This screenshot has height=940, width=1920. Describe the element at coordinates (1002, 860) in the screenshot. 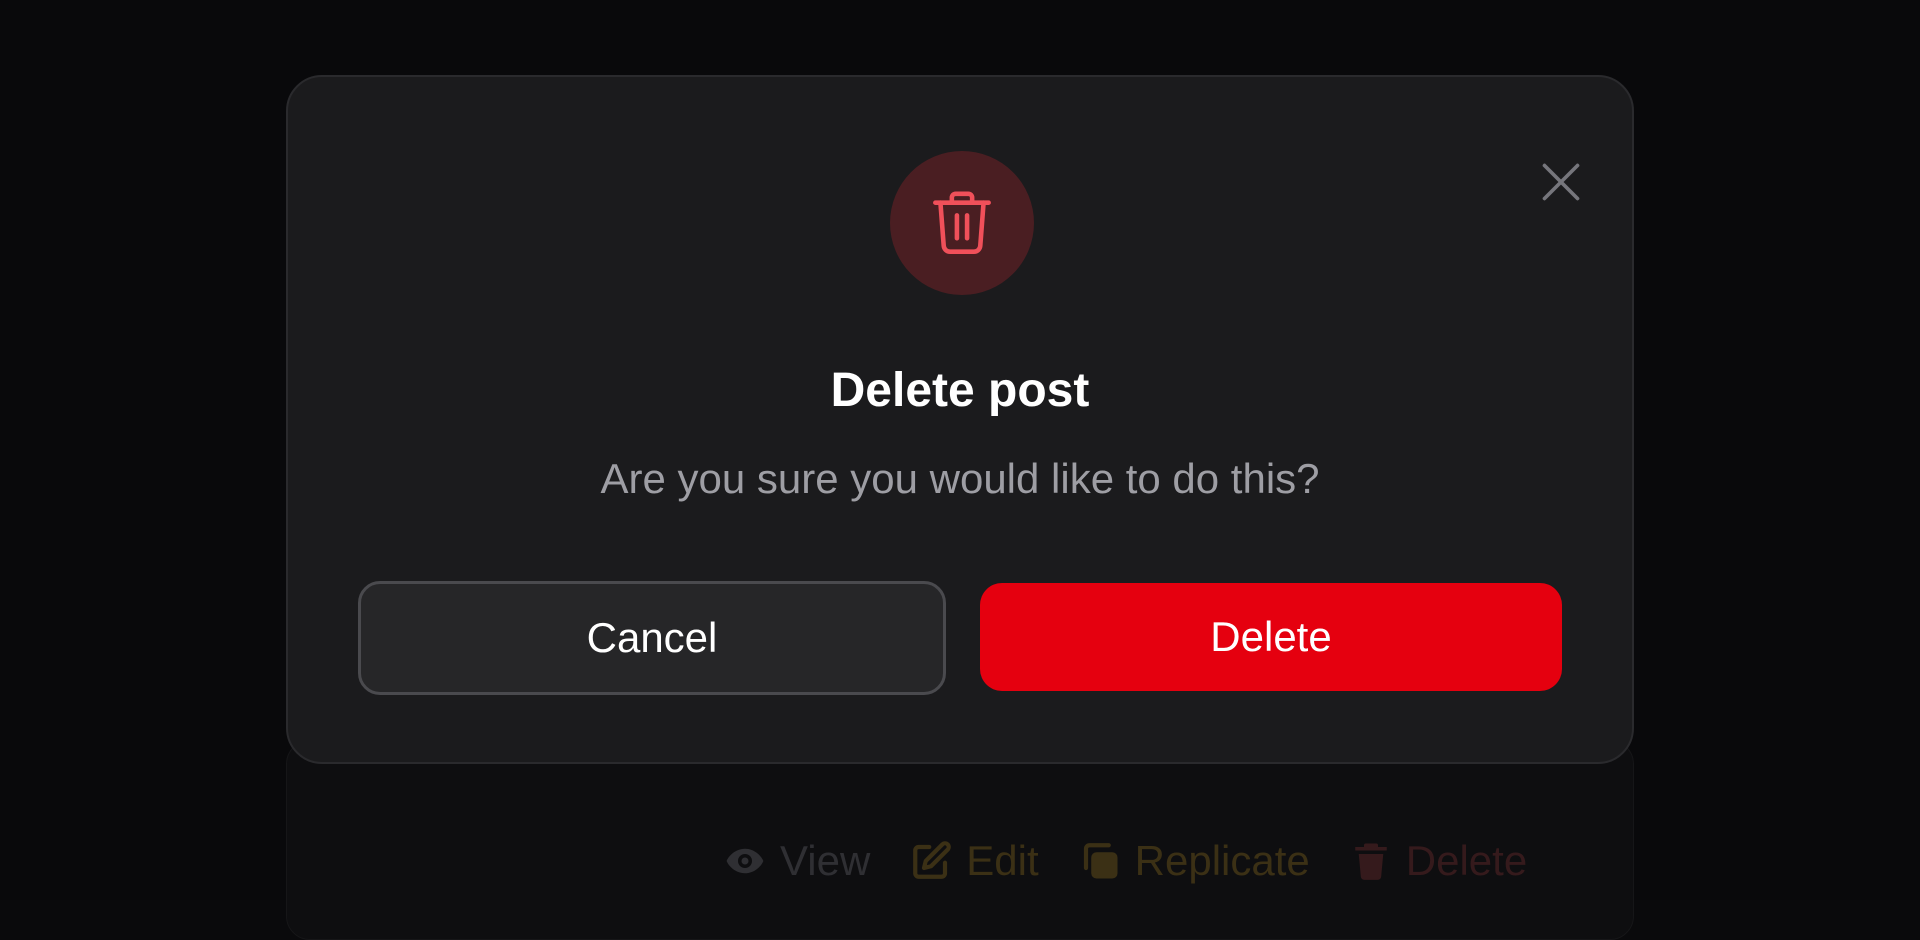

I see `background-edit-label: Edit` at that location.